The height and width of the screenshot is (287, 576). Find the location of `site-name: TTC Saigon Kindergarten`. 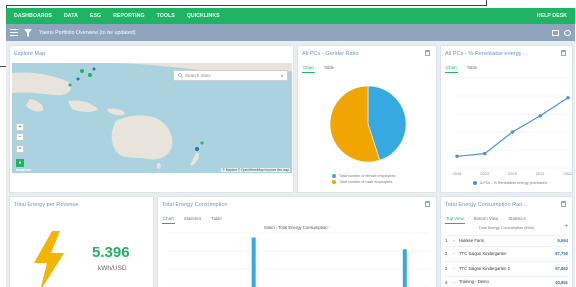

site-name: TTC Saigon Kindergarten is located at coordinates (502, 253).